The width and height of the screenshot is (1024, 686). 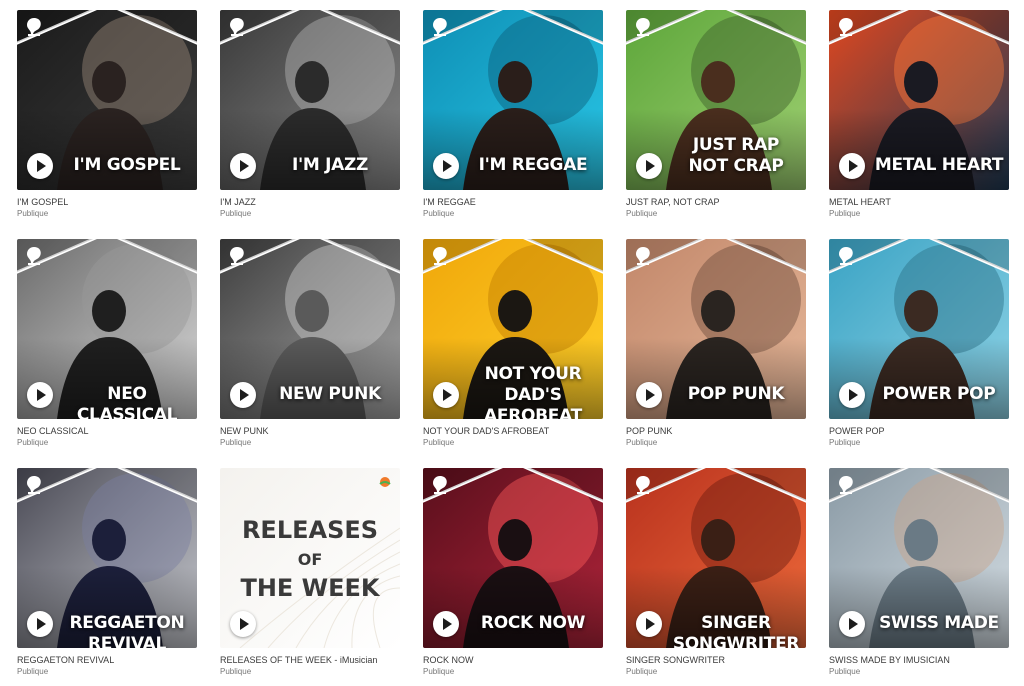 What do you see at coordinates (513, 202) in the screenshot?
I see `playlist-name: I'M REGGAE` at bounding box center [513, 202].